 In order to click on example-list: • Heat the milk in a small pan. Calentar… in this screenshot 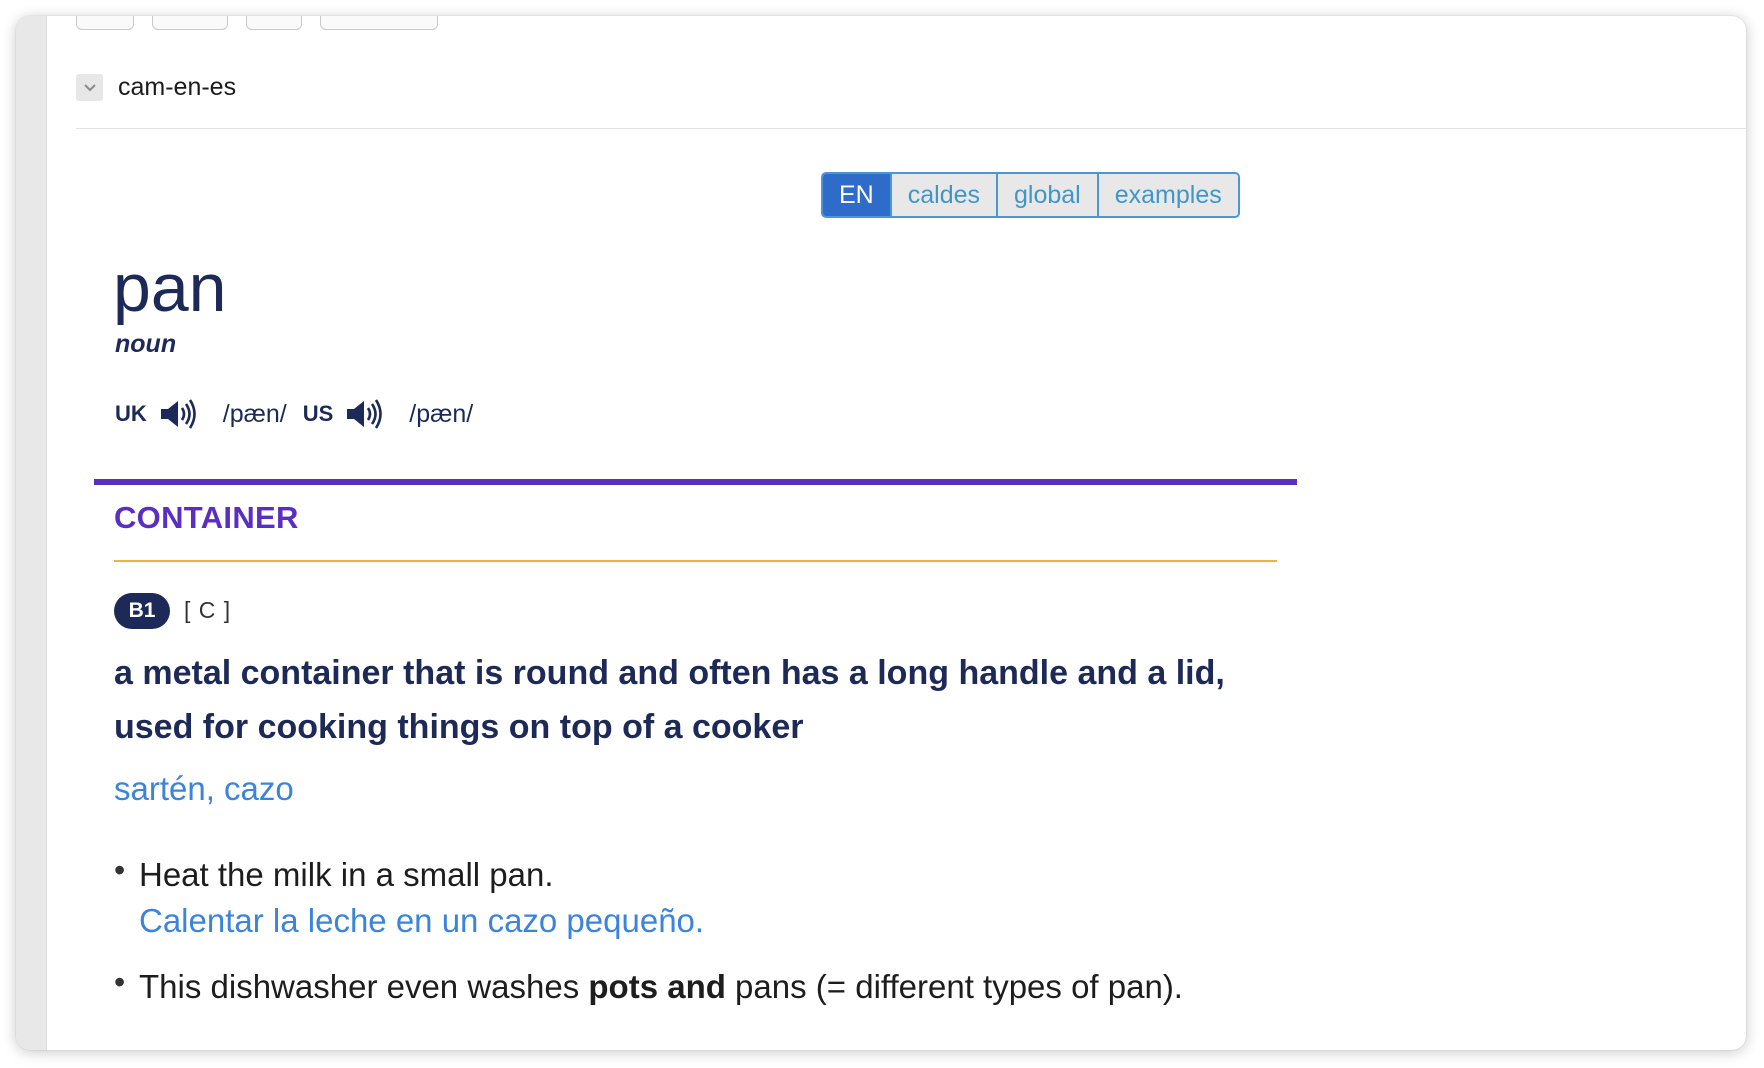, I will do `click(714, 941)`.